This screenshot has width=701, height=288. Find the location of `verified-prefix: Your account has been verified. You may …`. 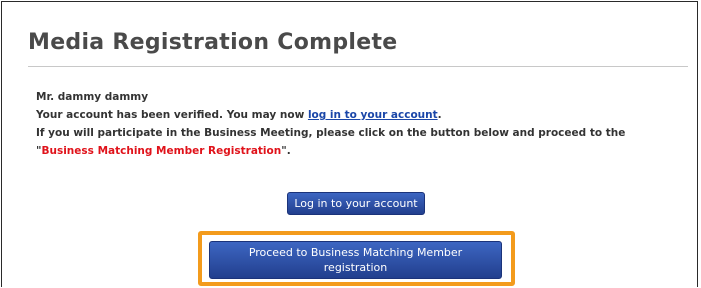

verified-prefix: Your account has been verified. You may … is located at coordinates (172, 115).